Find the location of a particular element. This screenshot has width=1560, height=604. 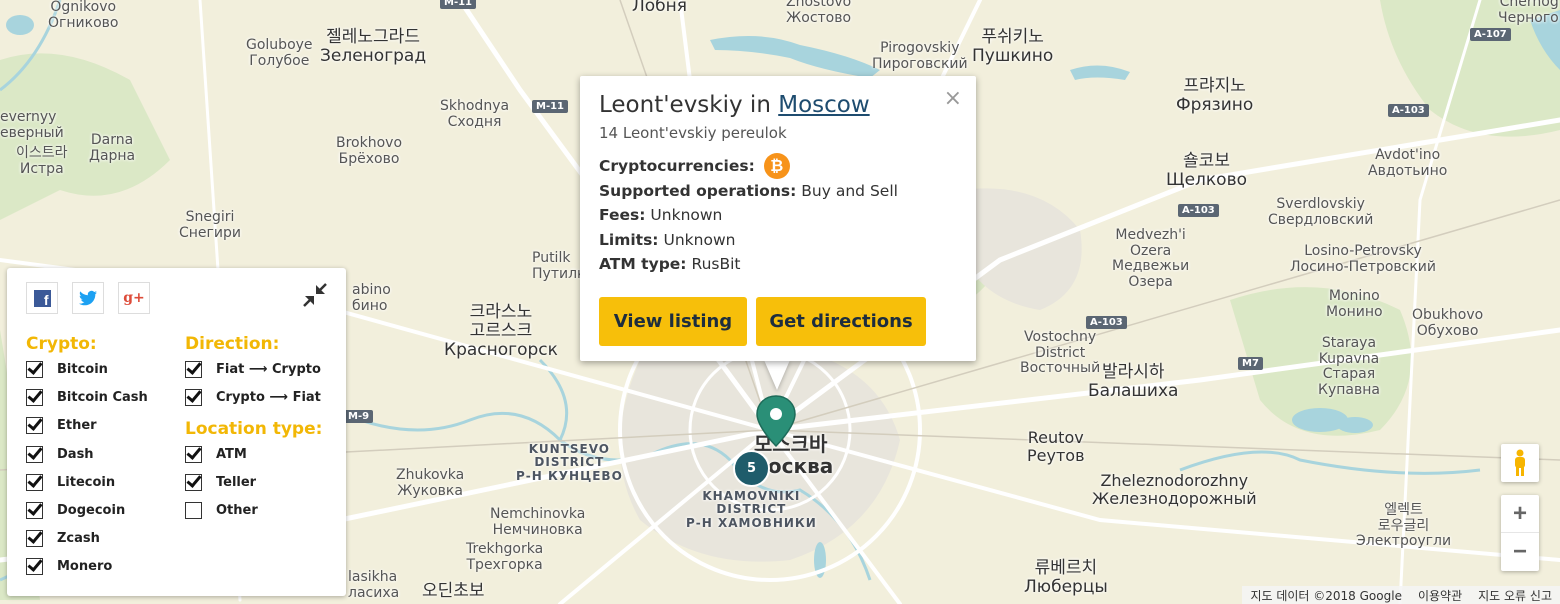

location-filter-atm: ATM is located at coordinates (216, 454).